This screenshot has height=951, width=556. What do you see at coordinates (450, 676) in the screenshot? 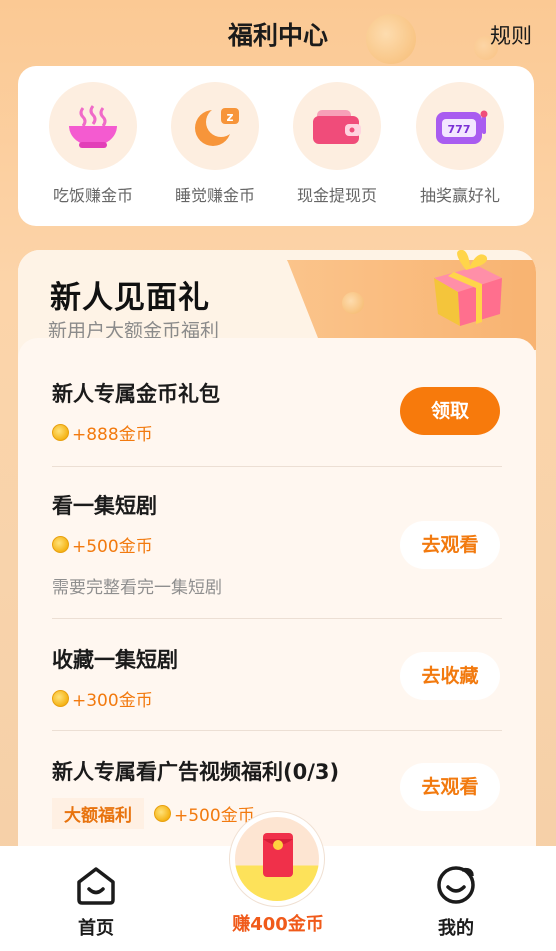
I see `favorite-button: 去收藏` at bounding box center [450, 676].